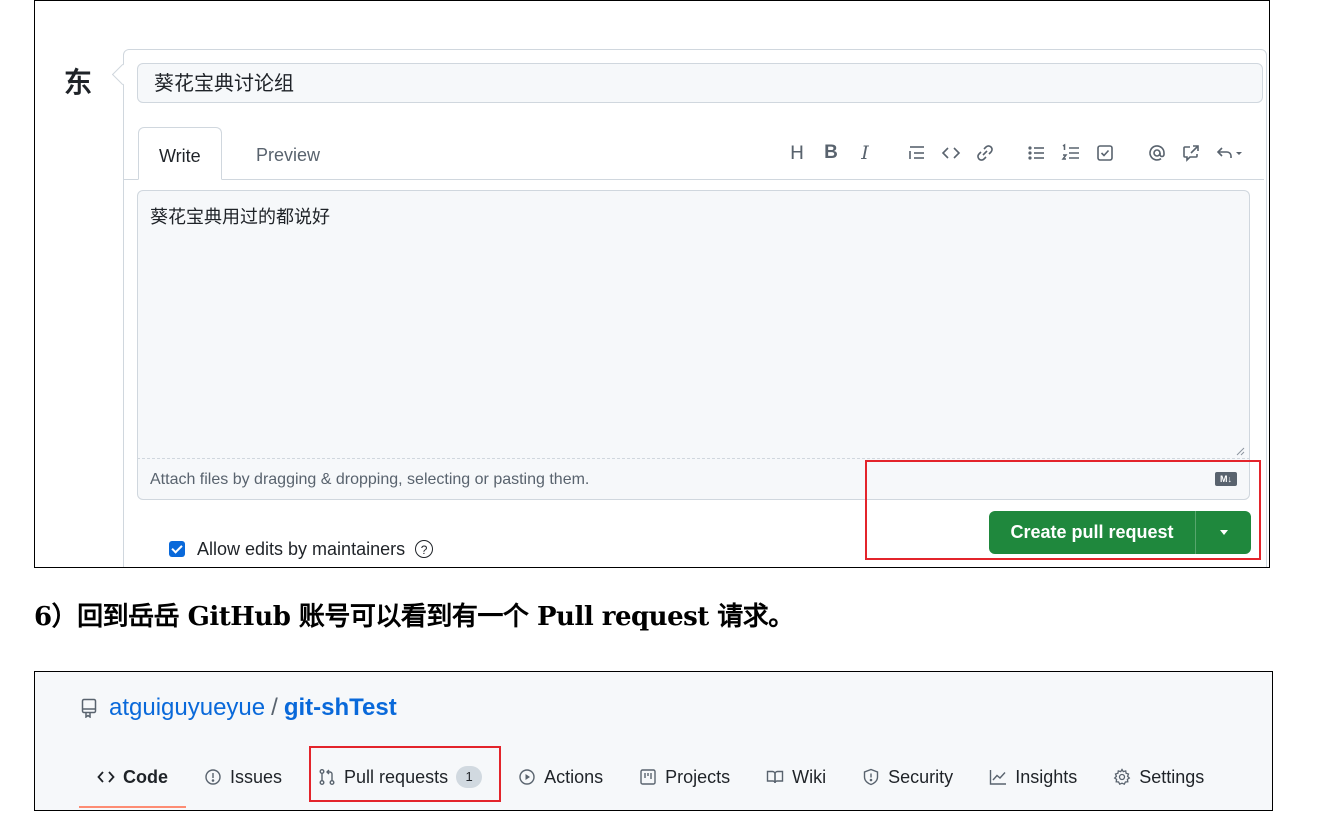  What do you see at coordinates (414, 617) in the screenshot?
I see `step-caption: 6）回到岳岳 GitHub 账号可以看到有一个 Pull request 请求。` at bounding box center [414, 617].